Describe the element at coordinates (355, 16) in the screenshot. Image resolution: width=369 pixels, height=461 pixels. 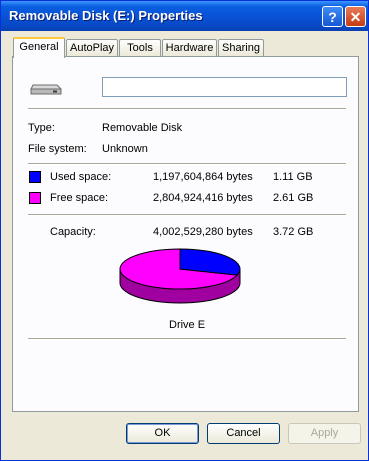
I see `close-button: ✕` at that location.